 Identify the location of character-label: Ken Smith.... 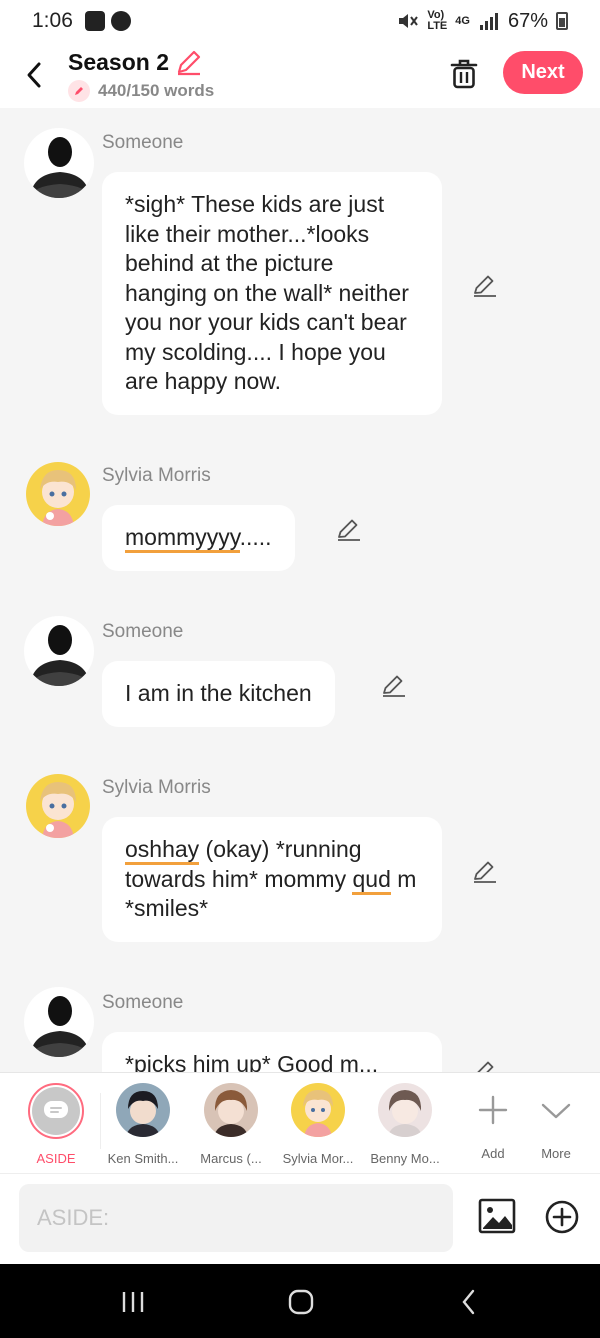
(143, 1158).